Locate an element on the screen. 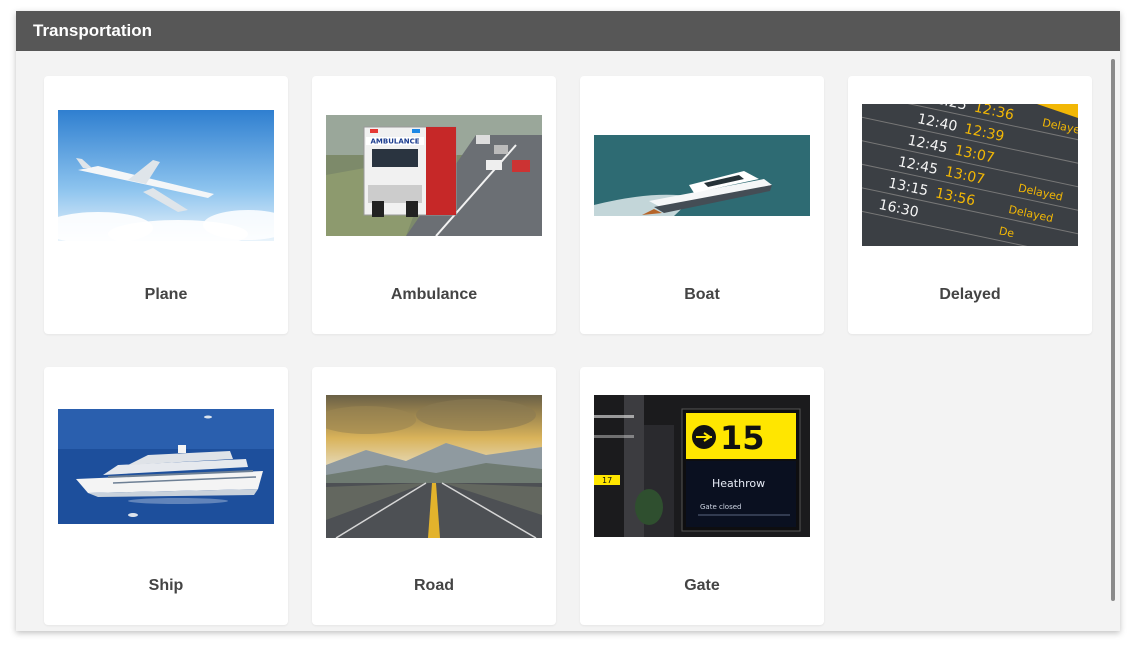 This screenshot has height=653, width=1136. card-label: Boat is located at coordinates (702, 294).